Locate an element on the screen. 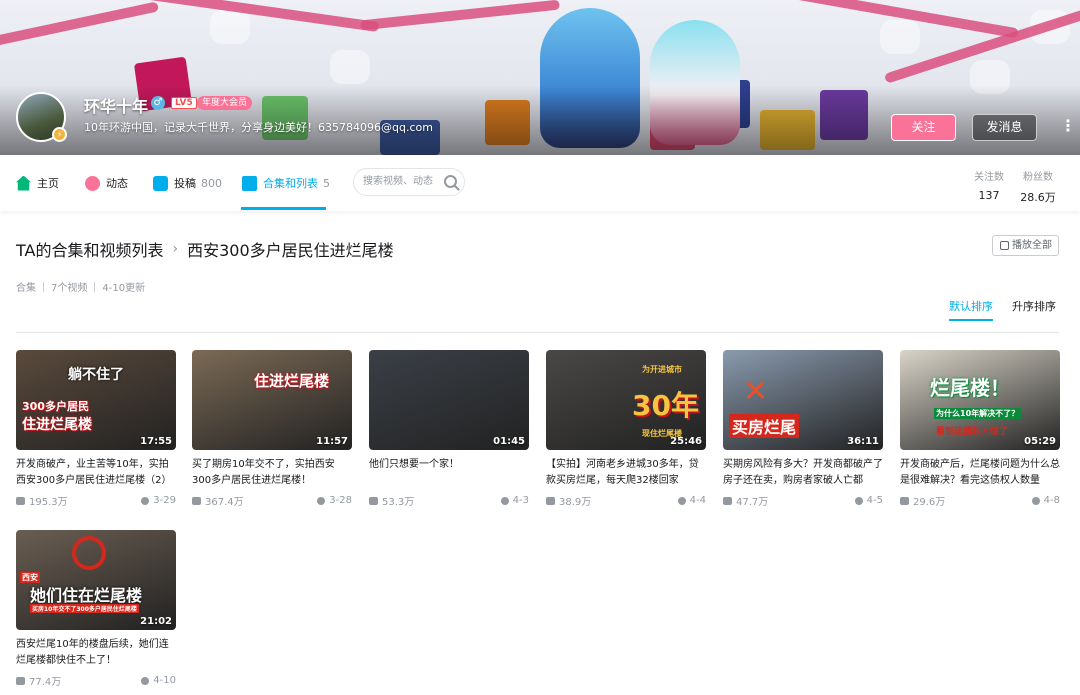 The image size is (1080, 695). view-count: 77.4万 is located at coordinates (38, 680).